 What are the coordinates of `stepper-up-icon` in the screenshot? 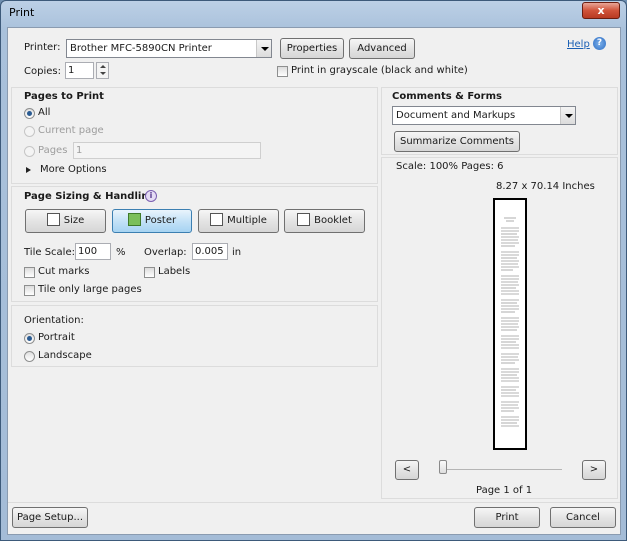 It's located at (103, 66).